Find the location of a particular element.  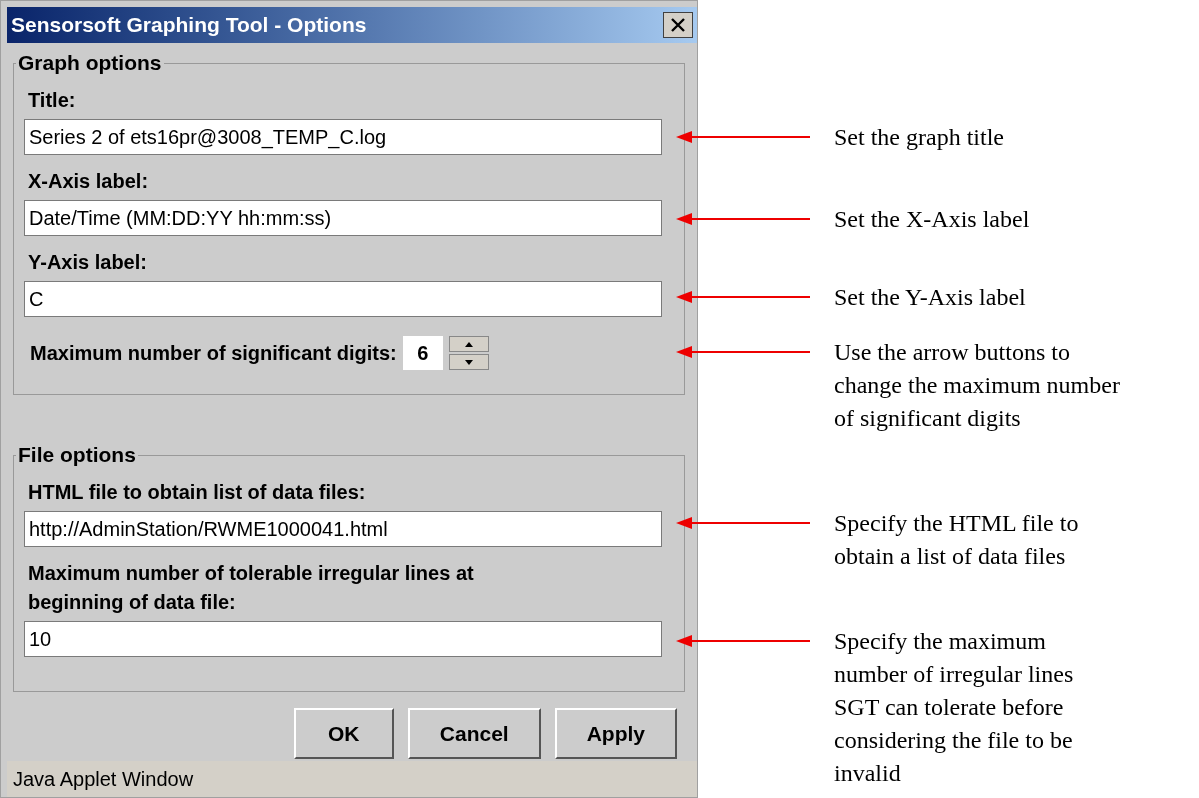

group-title: File options is located at coordinates (77, 455).